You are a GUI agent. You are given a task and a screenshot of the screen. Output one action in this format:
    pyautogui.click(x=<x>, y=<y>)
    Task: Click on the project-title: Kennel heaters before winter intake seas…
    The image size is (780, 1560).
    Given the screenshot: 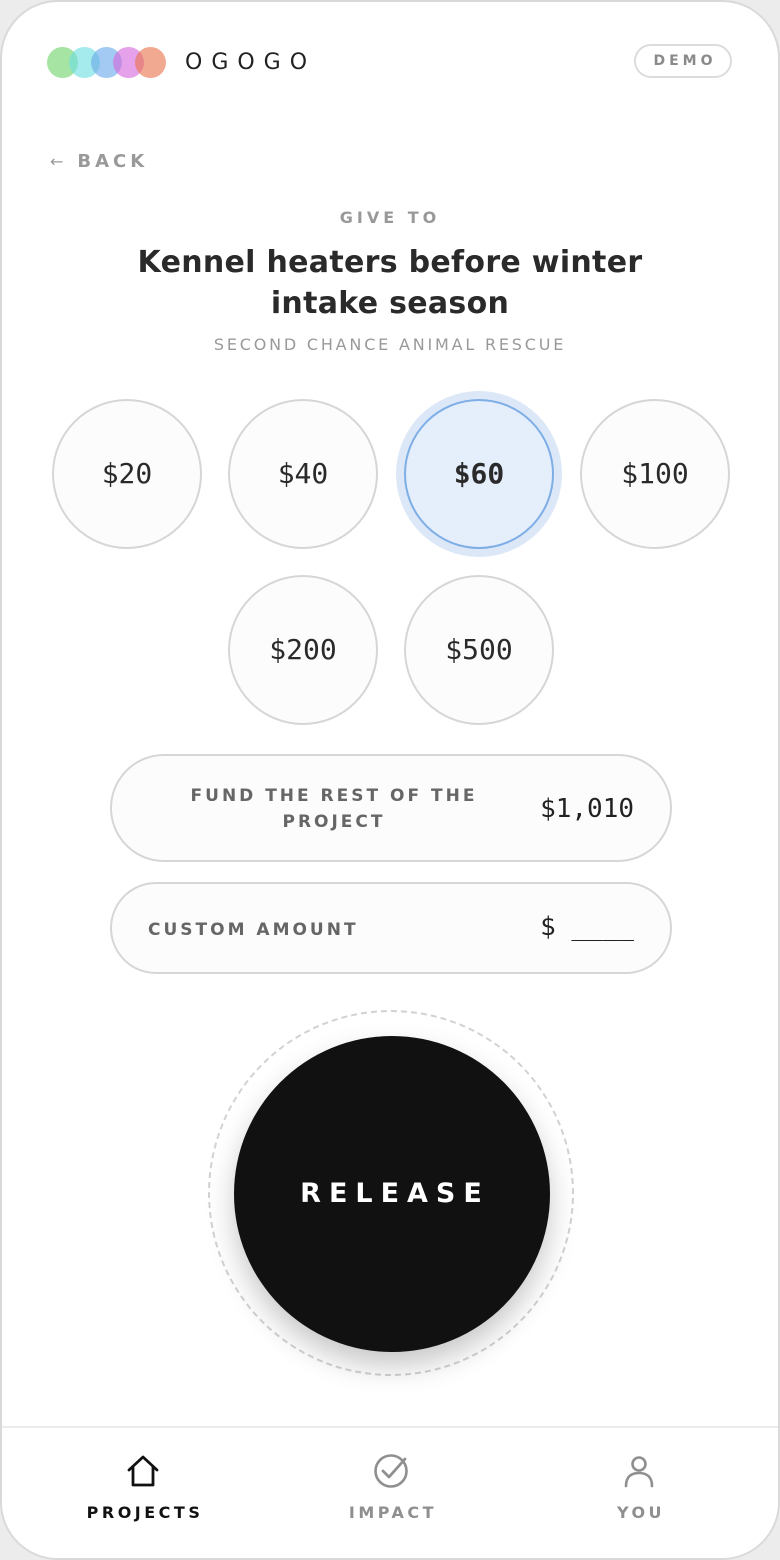 What is the action you would take?
    pyautogui.click(x=390, y=283)
    